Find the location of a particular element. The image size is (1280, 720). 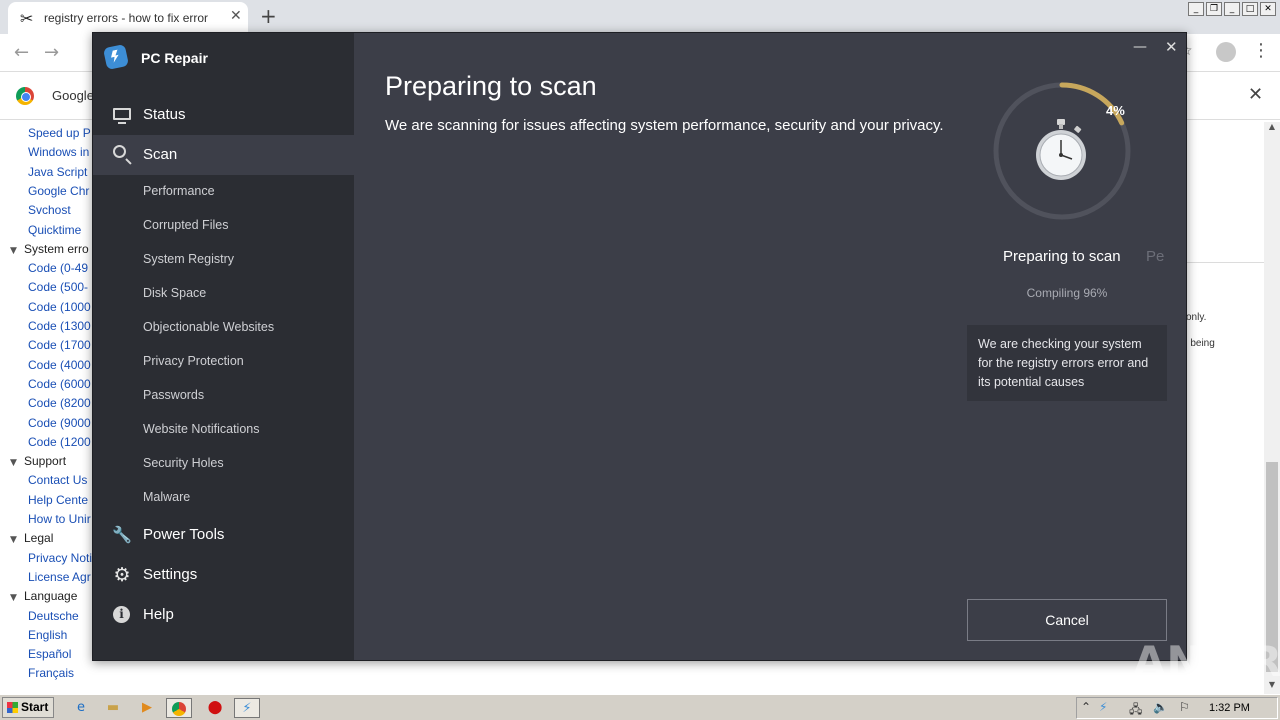

tree-link: License Agr is located at coordinates (59, 577).